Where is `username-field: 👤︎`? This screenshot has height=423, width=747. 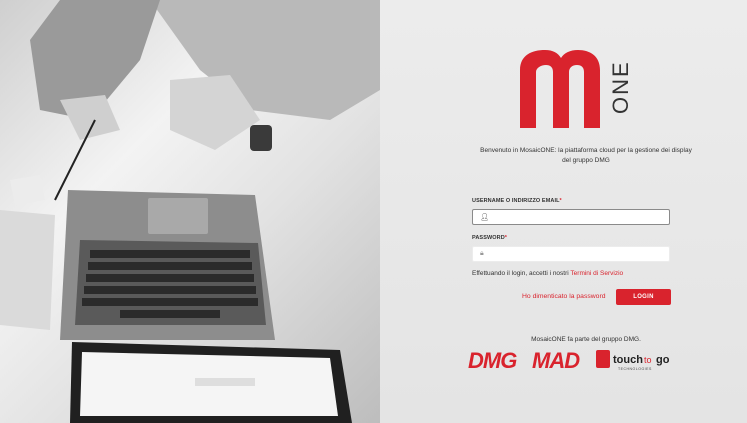 username-field: 👤︎ is located at coordinates (571, 217).